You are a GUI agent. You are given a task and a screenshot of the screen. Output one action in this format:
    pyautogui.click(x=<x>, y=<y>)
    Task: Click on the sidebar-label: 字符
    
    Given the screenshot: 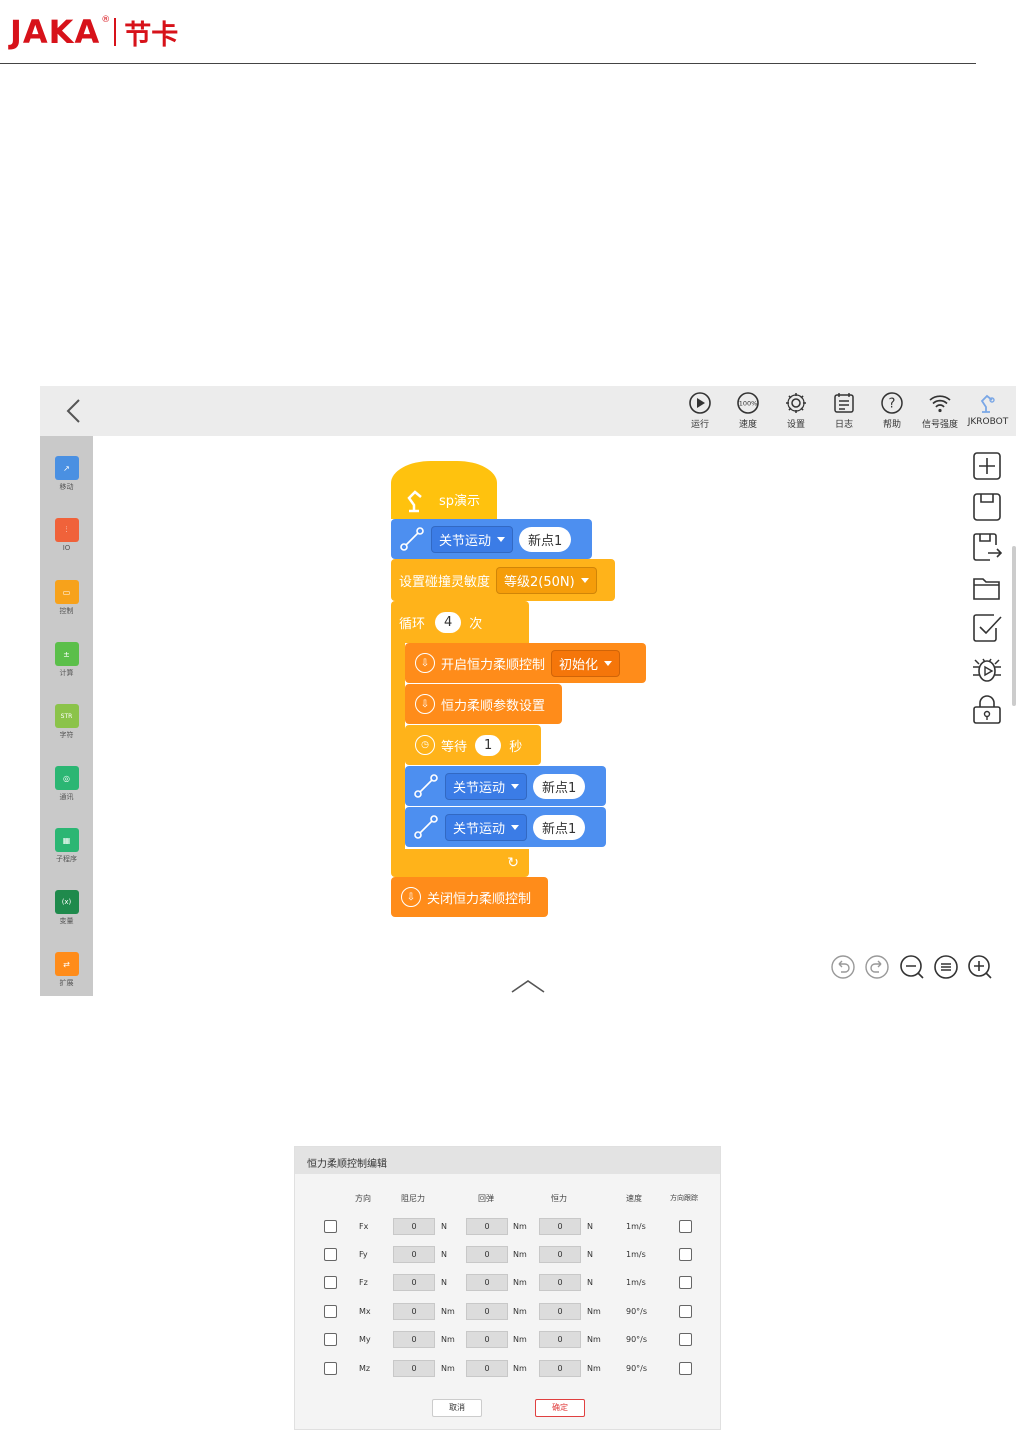 What is the action you would take?
    pyautogui.click(x=66, y=735)
    